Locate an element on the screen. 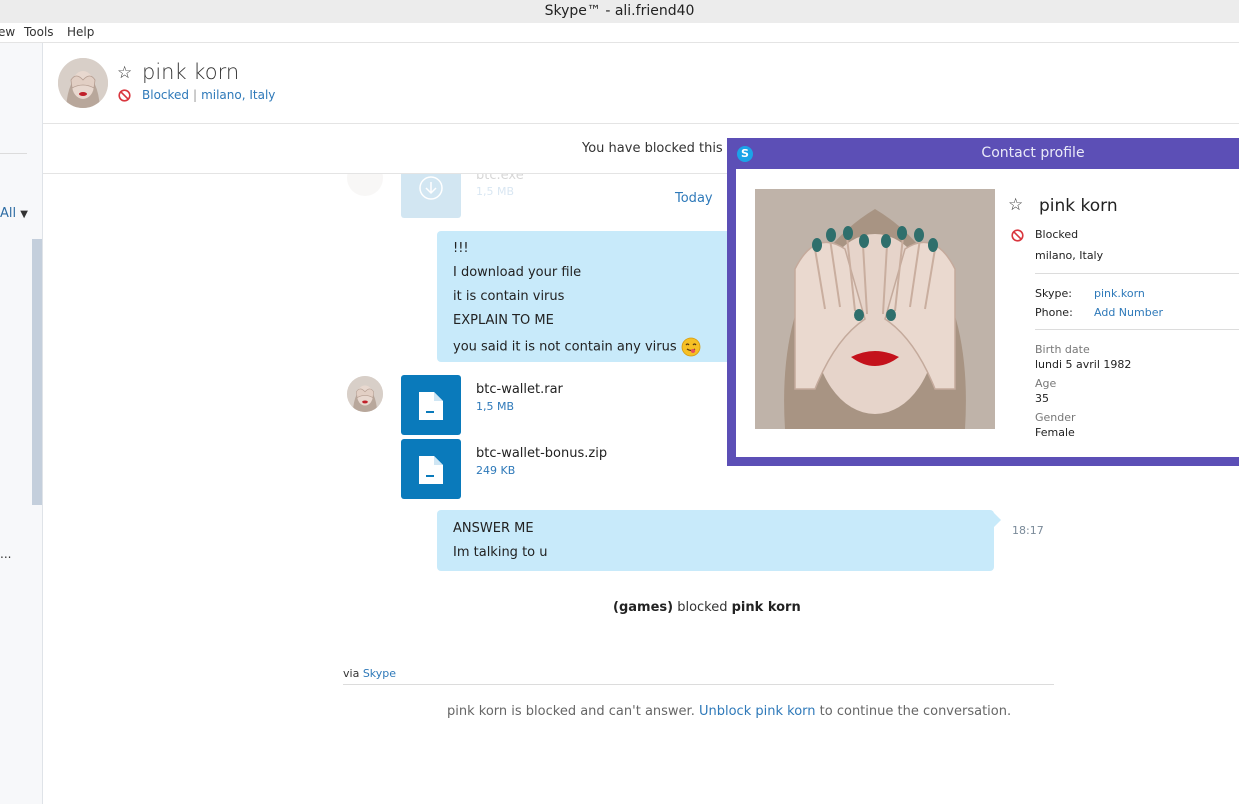 The image size is (1239, 804). filter-dropdown: All ▼ is located at coordinates (14, 213).